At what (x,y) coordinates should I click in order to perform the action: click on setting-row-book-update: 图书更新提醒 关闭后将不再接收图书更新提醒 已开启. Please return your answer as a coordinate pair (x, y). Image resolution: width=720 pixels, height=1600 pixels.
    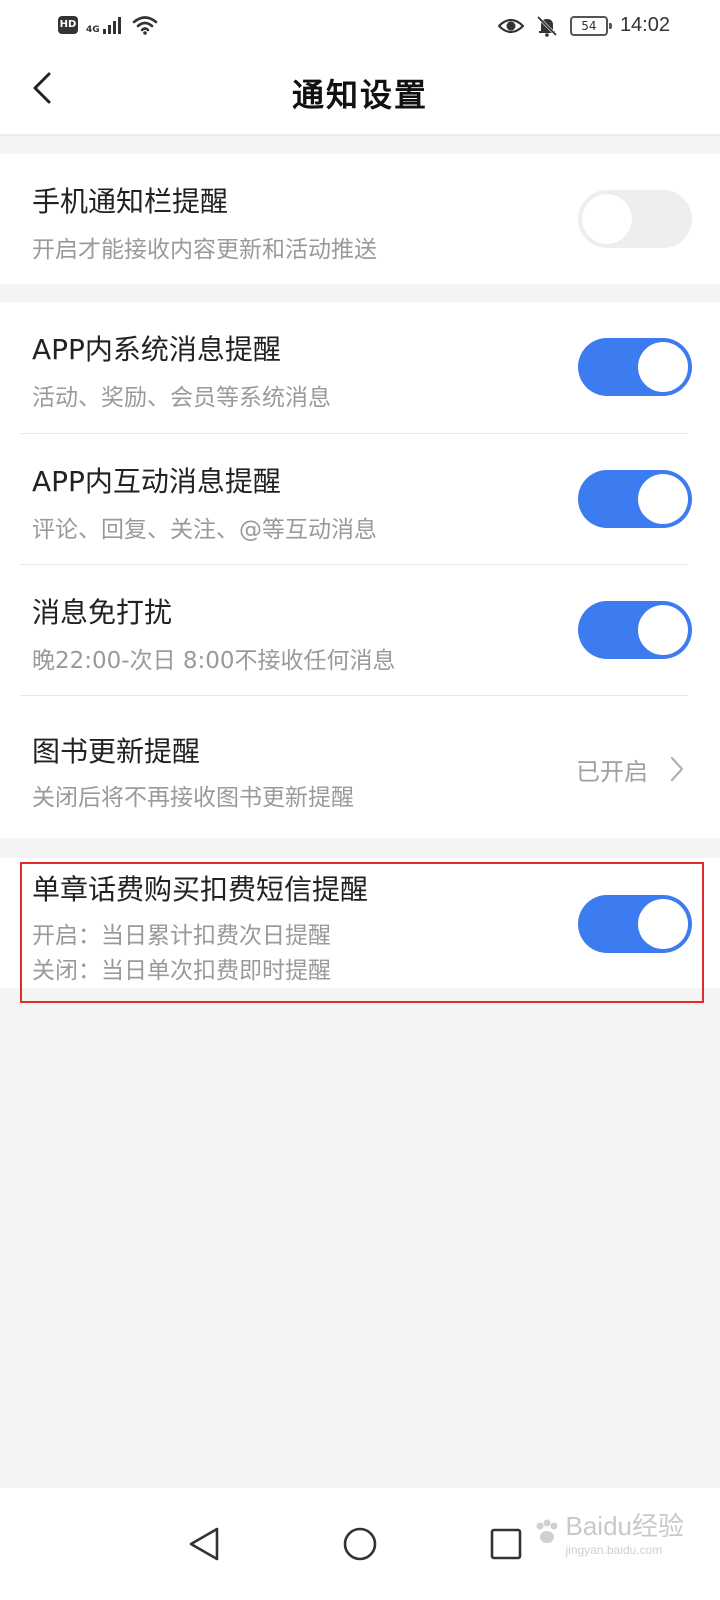
    Looking at the image, I should click on (360, 767).